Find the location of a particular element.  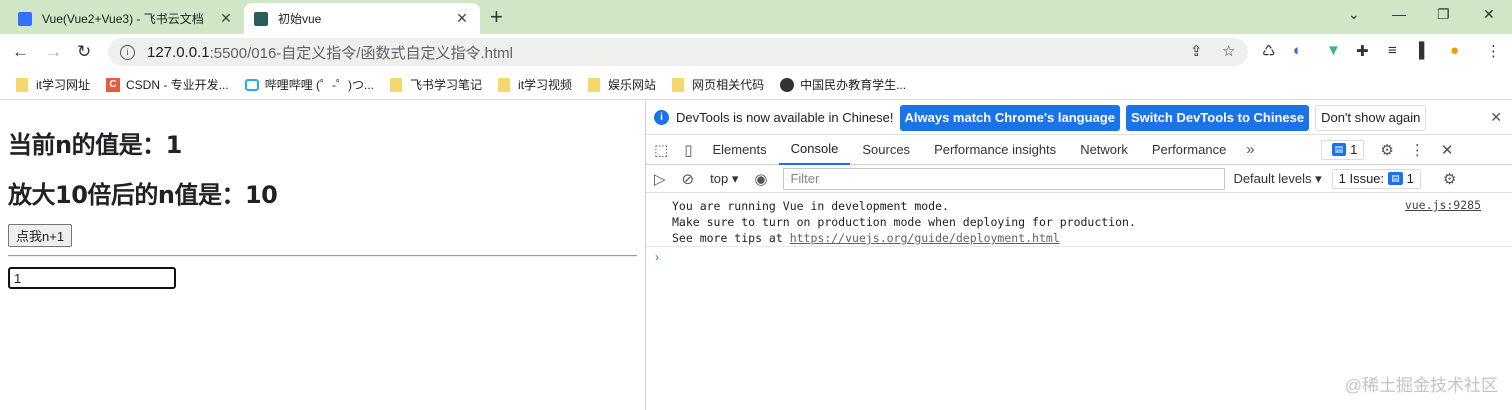

sidebar-toggle-icon: ▷ is located at coordinates (660, 179).